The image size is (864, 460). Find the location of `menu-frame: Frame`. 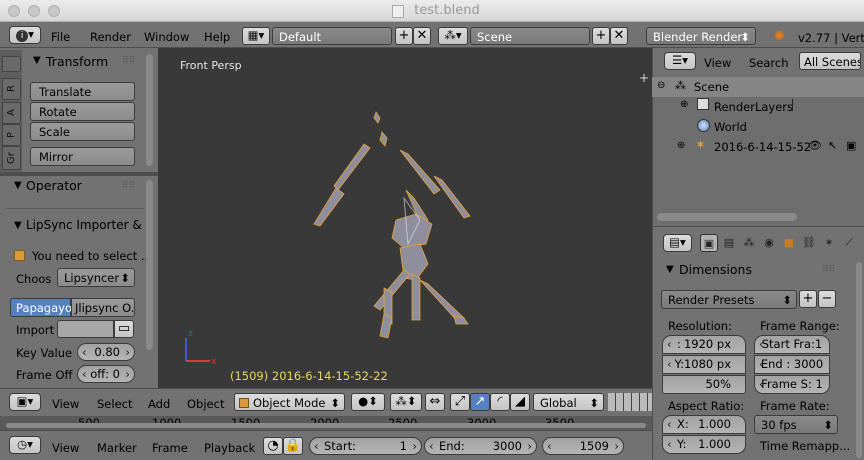

menu-frame: Frame is located at coordinates (170, 448).